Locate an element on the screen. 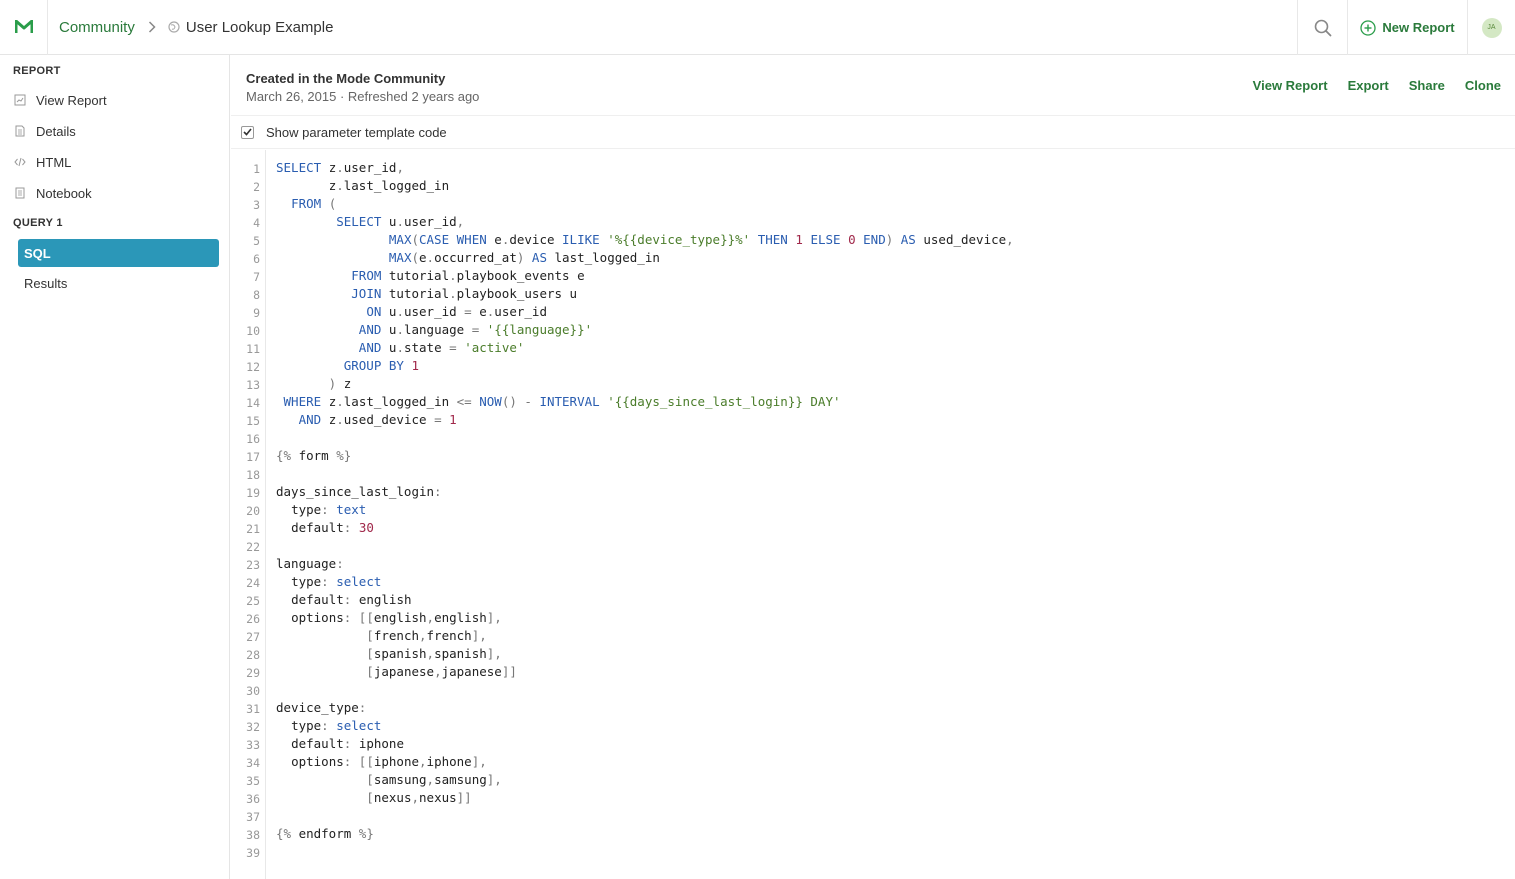  line-number: 32 is located at coordinates (253, 727).